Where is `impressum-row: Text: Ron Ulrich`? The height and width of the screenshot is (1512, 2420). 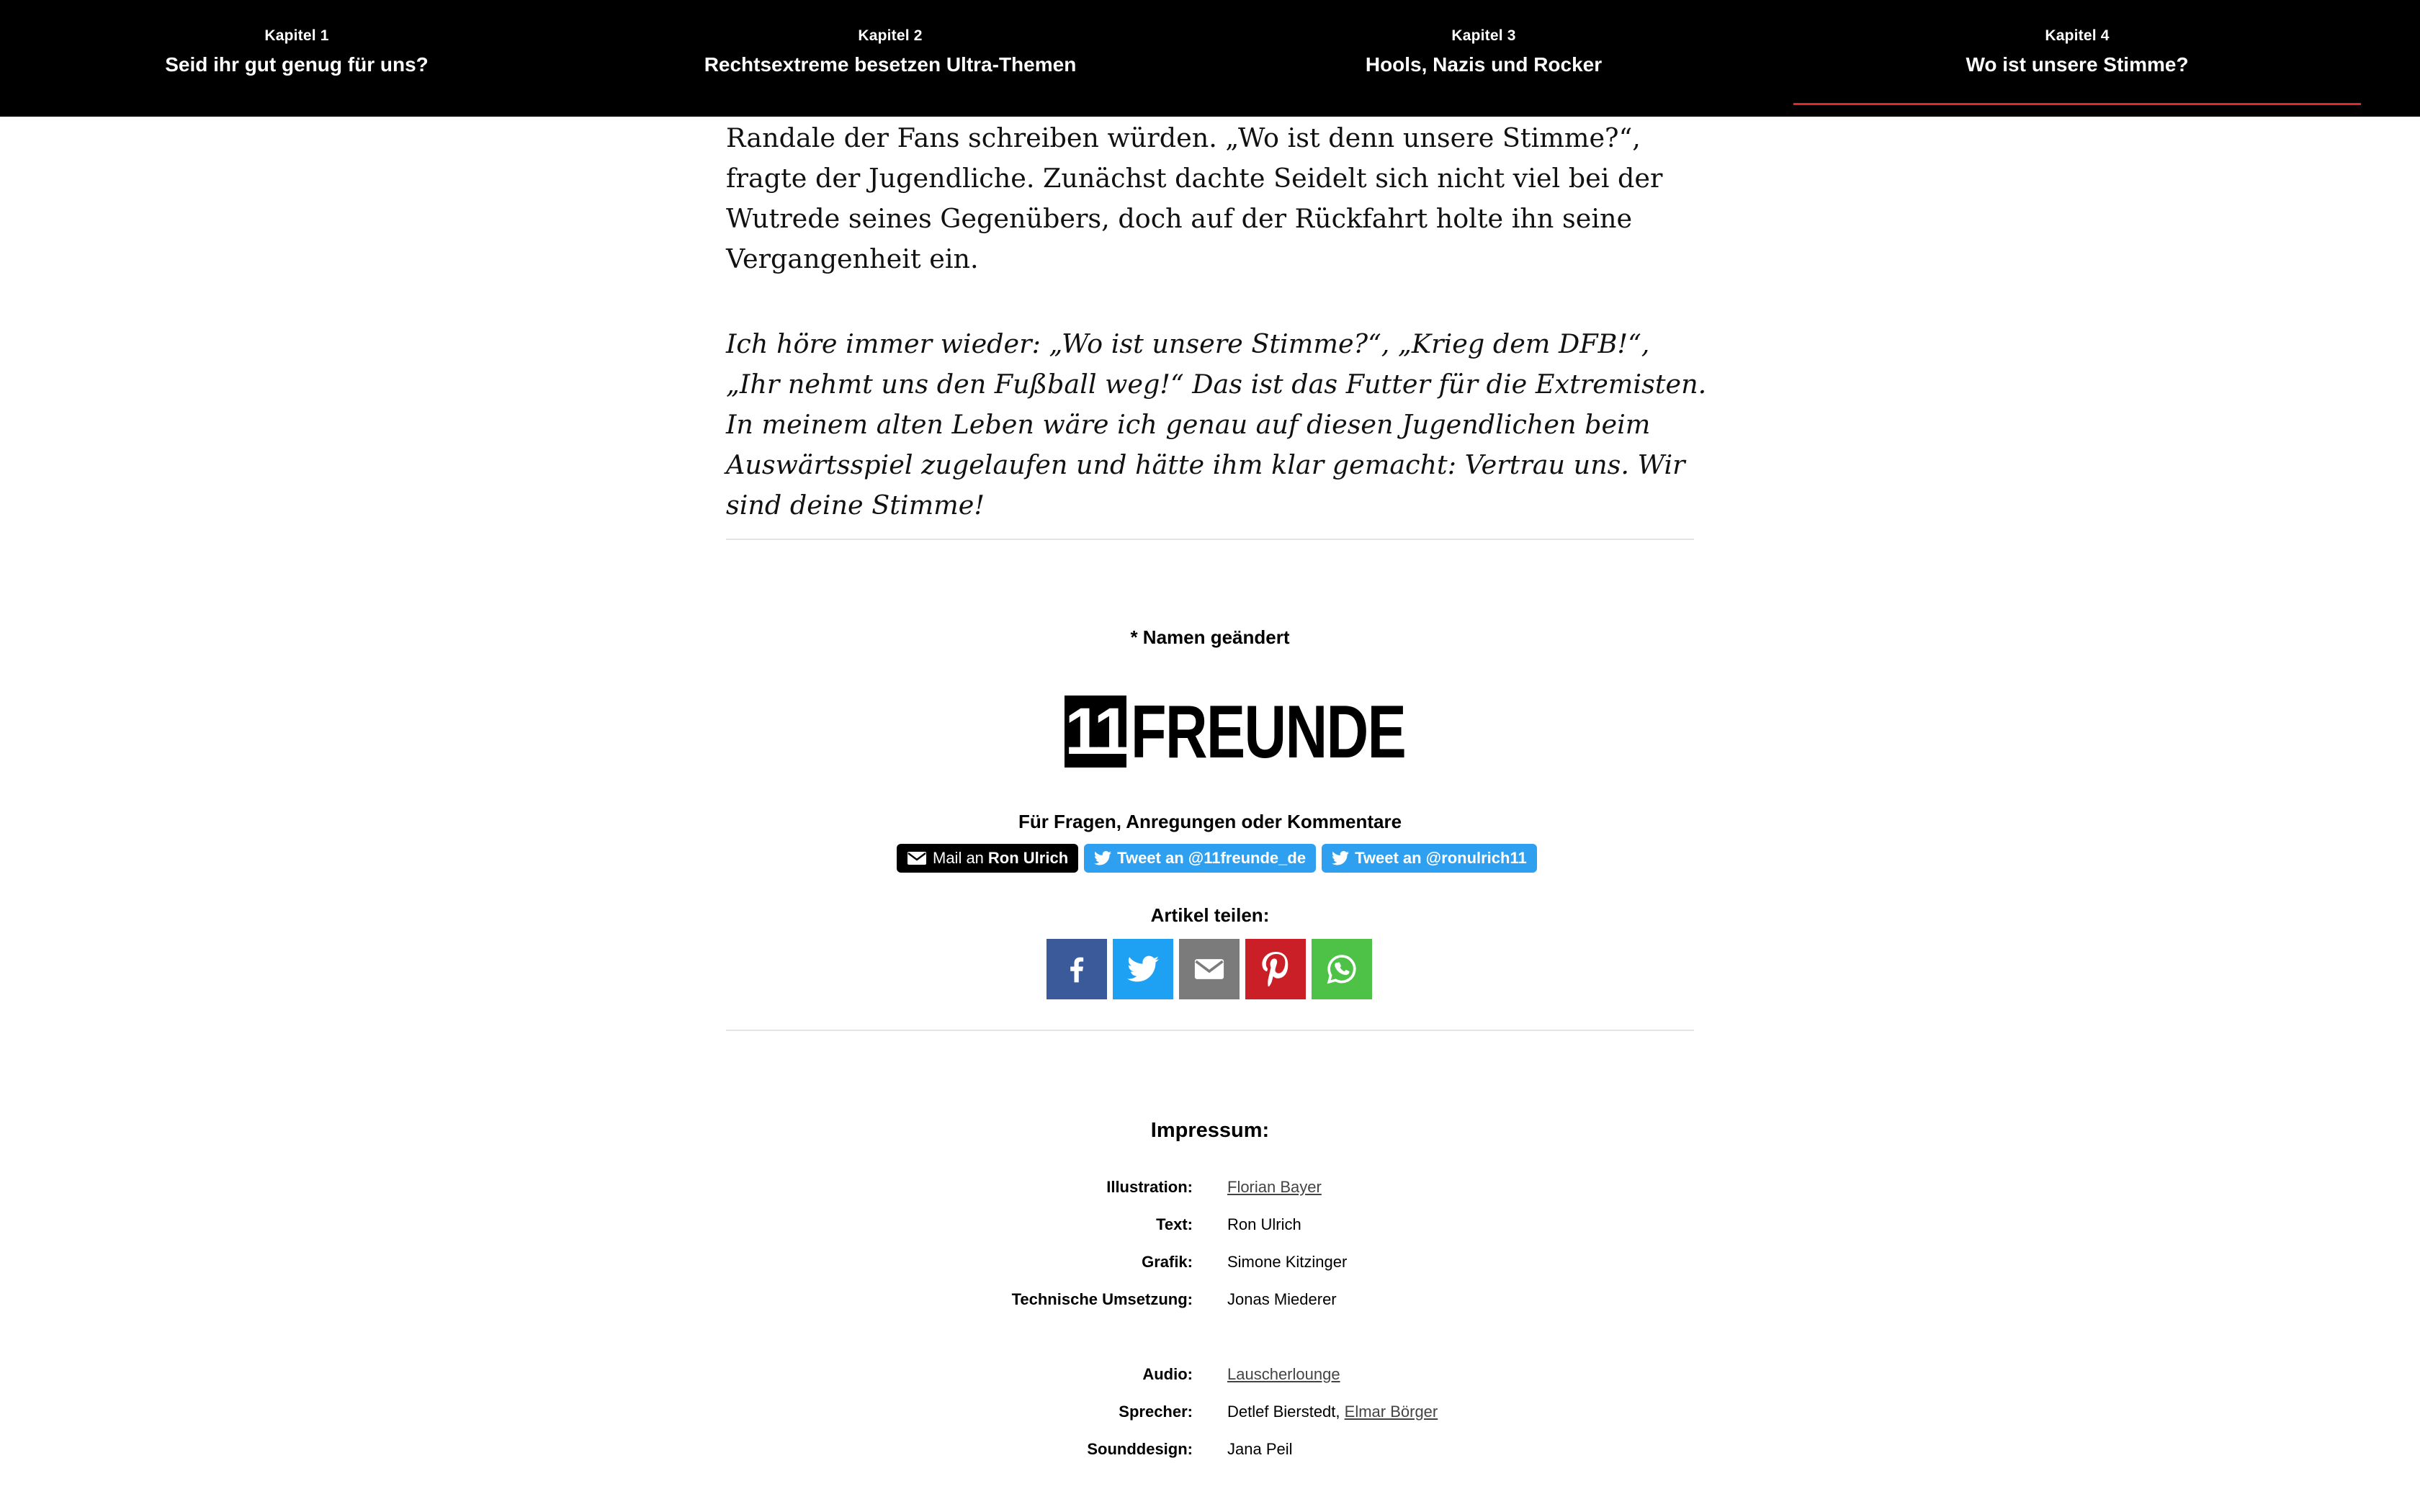
impressum-row: Text: Ron Ulrich is located at coordinates (1210, 1229).